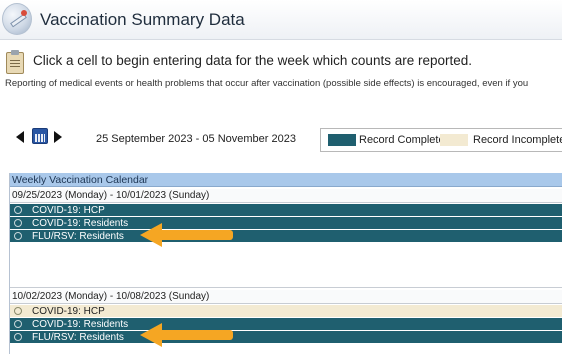  Describe the element at coordinates (142, 19) in the screenshot. I see `page-title: Vaccination Summary Data` at that location.